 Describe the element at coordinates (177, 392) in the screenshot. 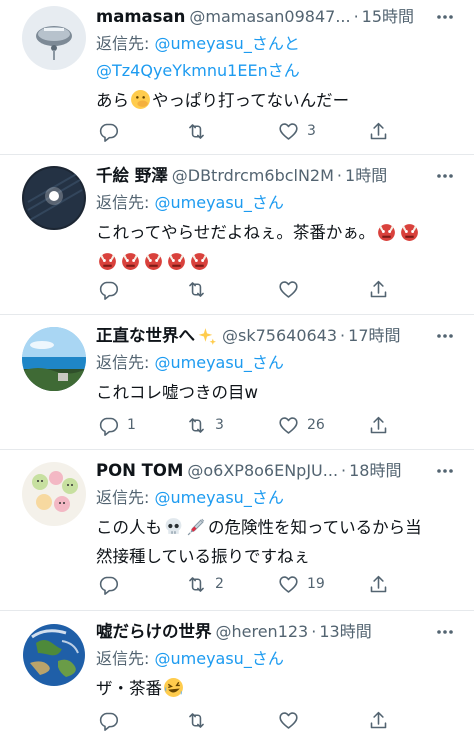

I see `tweet-text: これコレ嘘つきの目w` at that location.